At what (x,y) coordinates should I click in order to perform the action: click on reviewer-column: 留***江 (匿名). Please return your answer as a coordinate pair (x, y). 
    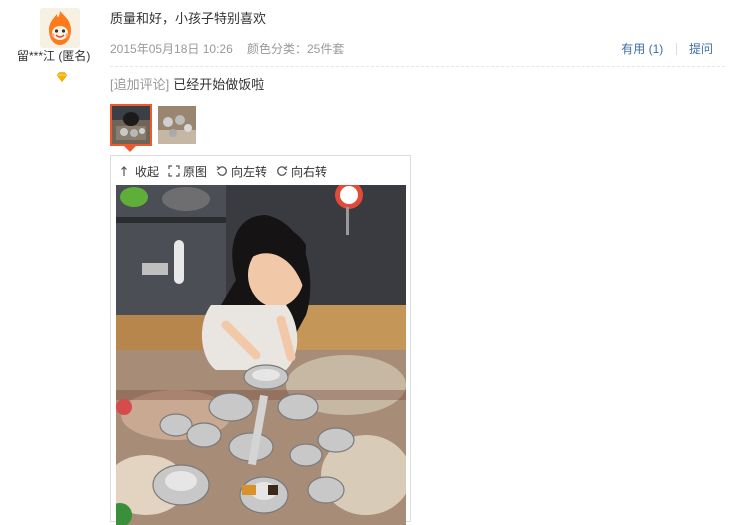
    Looking at the image, I should click on (55, 257).